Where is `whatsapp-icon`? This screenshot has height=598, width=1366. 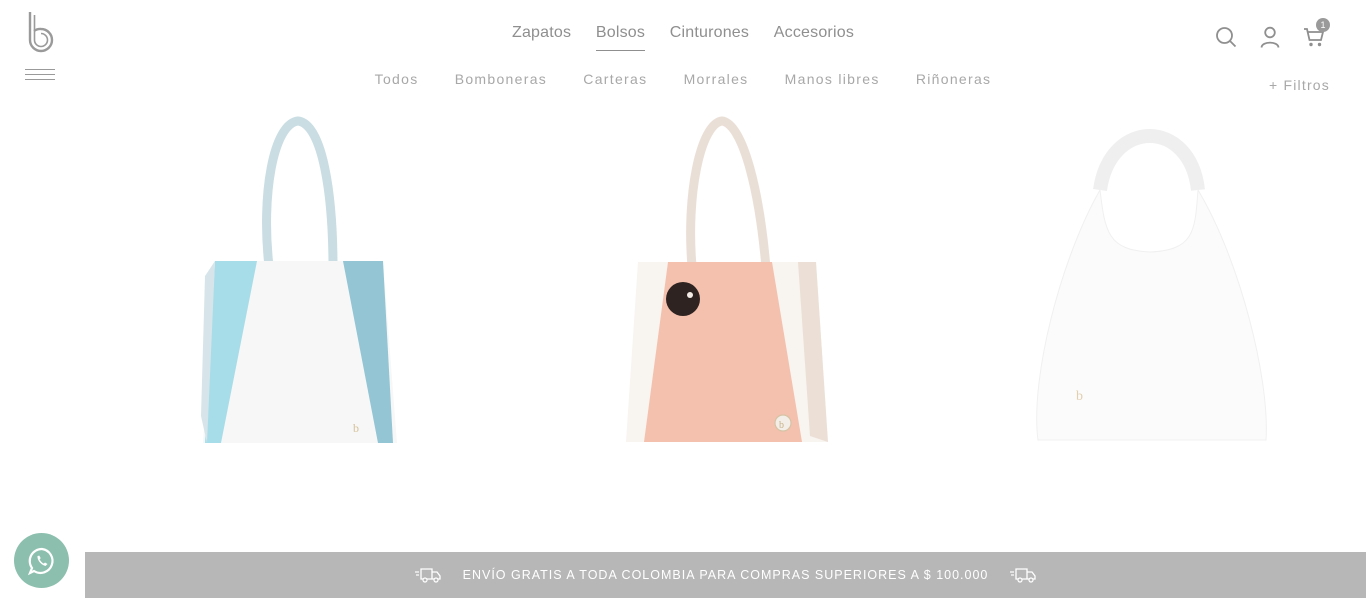 whatsapp-icon is located at coordinates (40, 561).